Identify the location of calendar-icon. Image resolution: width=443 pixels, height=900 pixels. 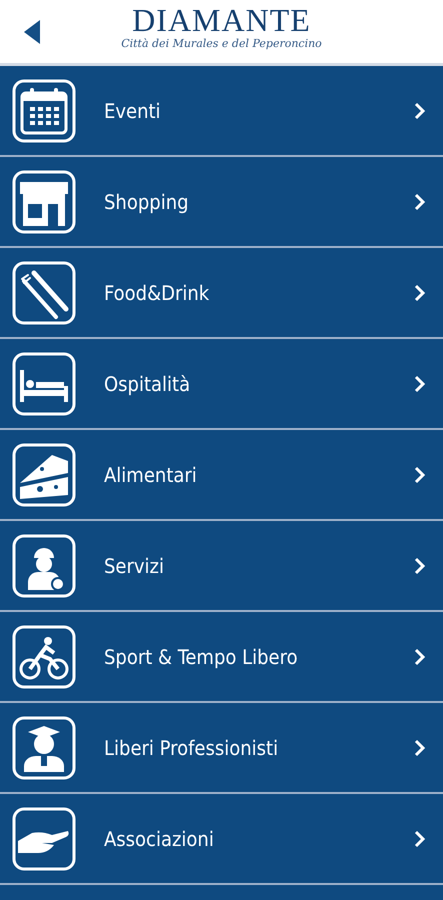
(44, 110).